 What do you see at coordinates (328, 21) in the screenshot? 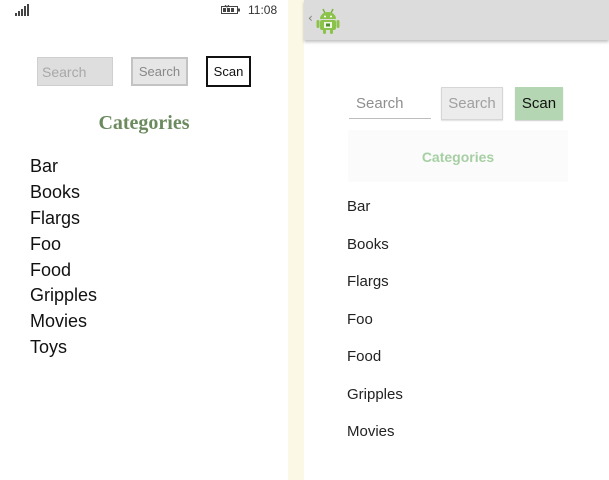
I see `android-robot-icon` at bounding box center [328, 21].